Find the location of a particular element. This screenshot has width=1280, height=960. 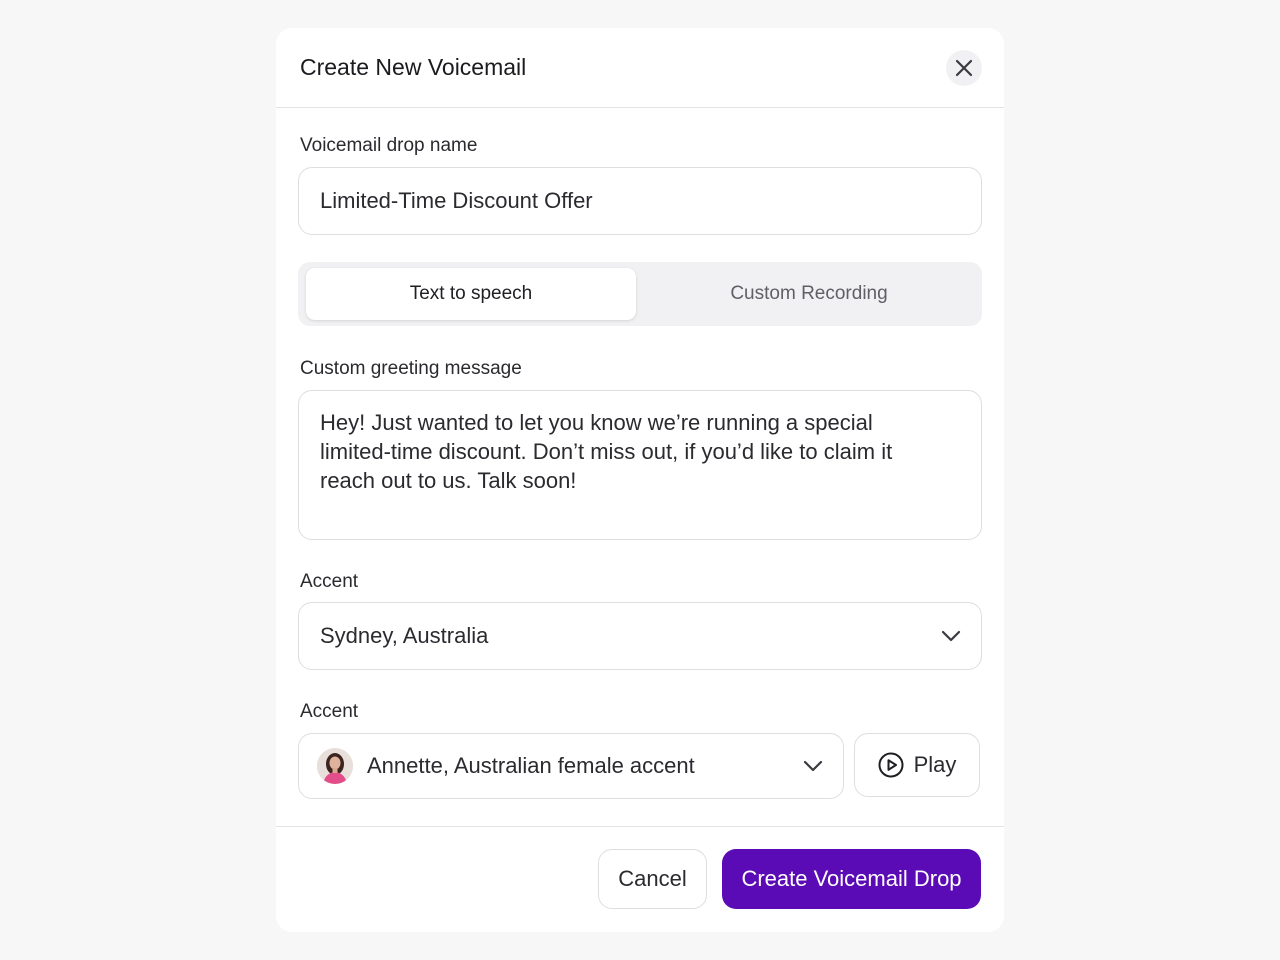

voicemail-name-value: Limited-Time Discount Offer is located at coordinates (456, 200).